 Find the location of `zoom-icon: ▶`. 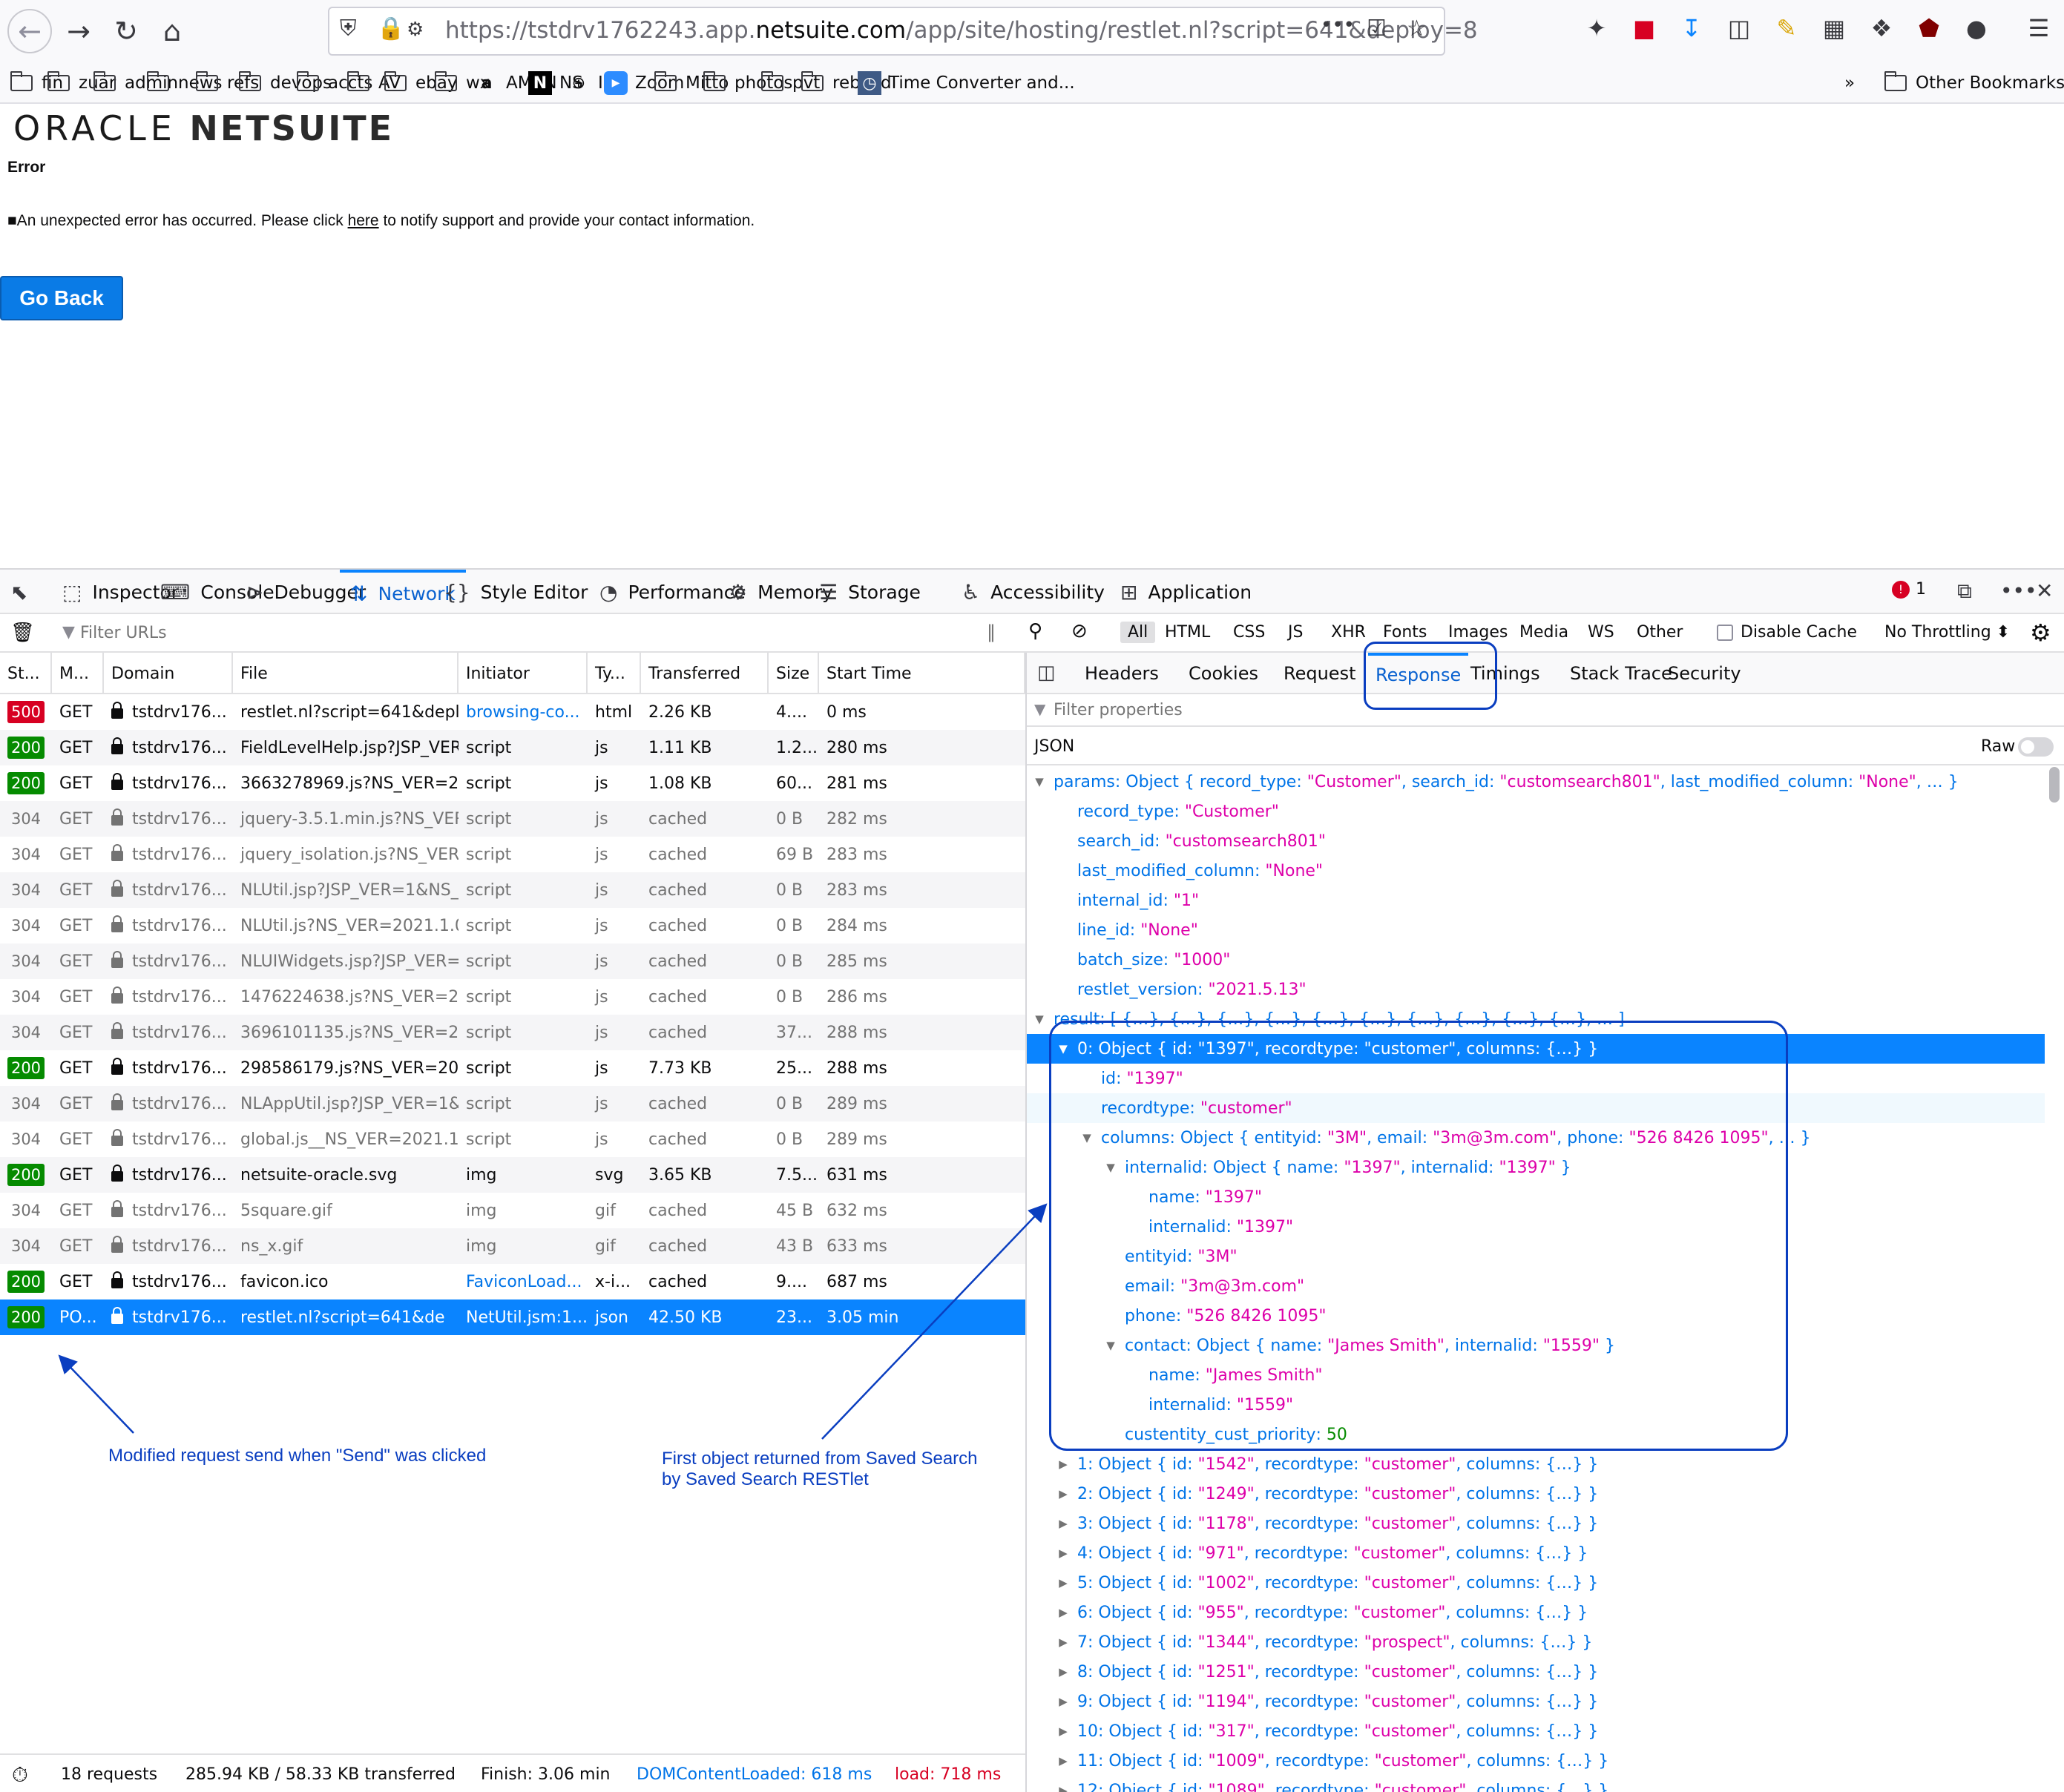

zoom-icon: ▶ is located at coordinates (616, 83).